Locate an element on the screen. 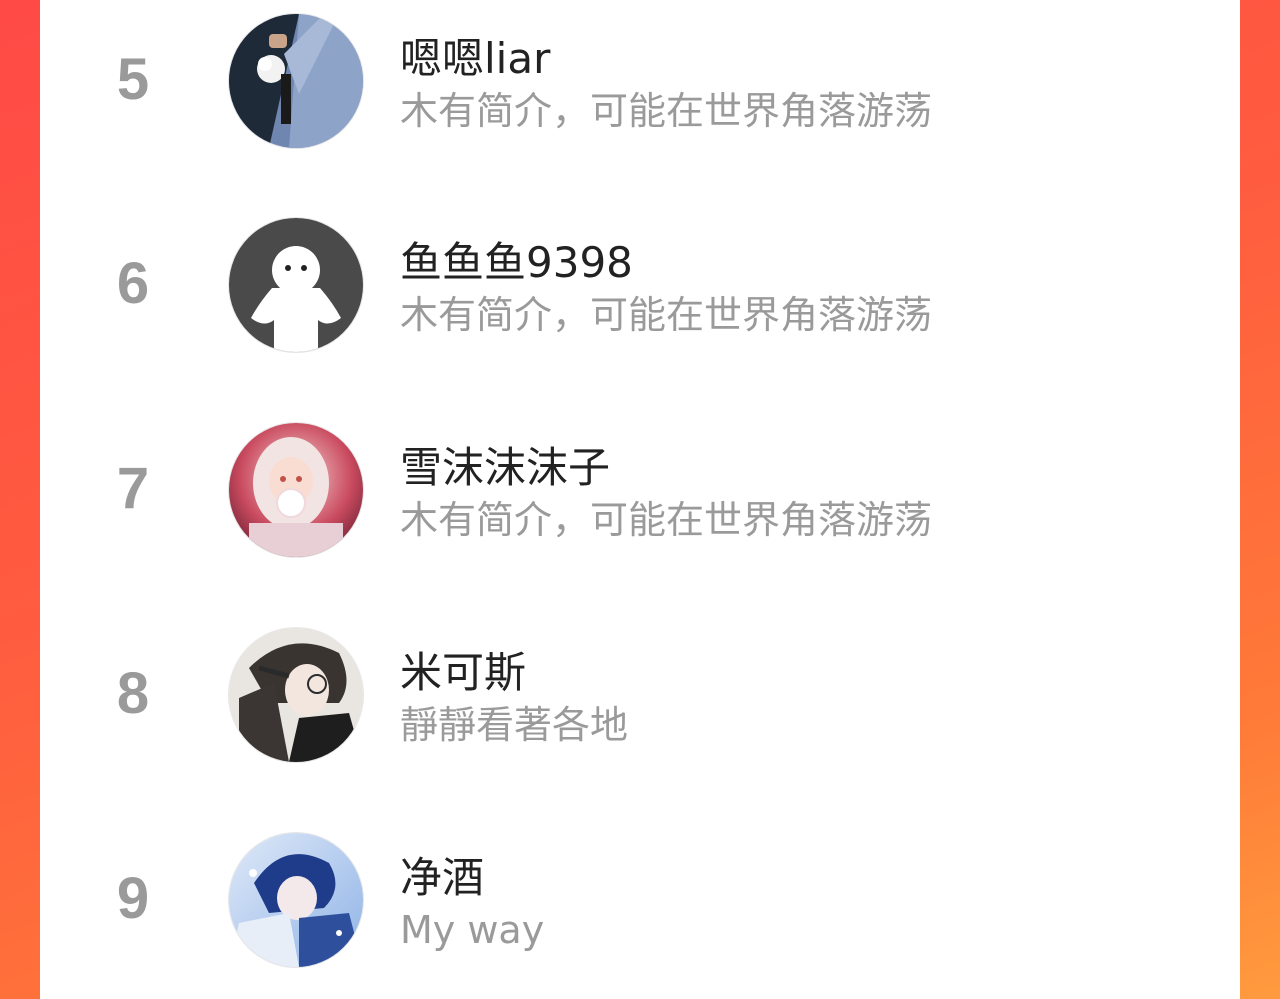 The height and width of the screenshot is (999, 1280). rank-number: 8 is located at coordinates (133, 693).